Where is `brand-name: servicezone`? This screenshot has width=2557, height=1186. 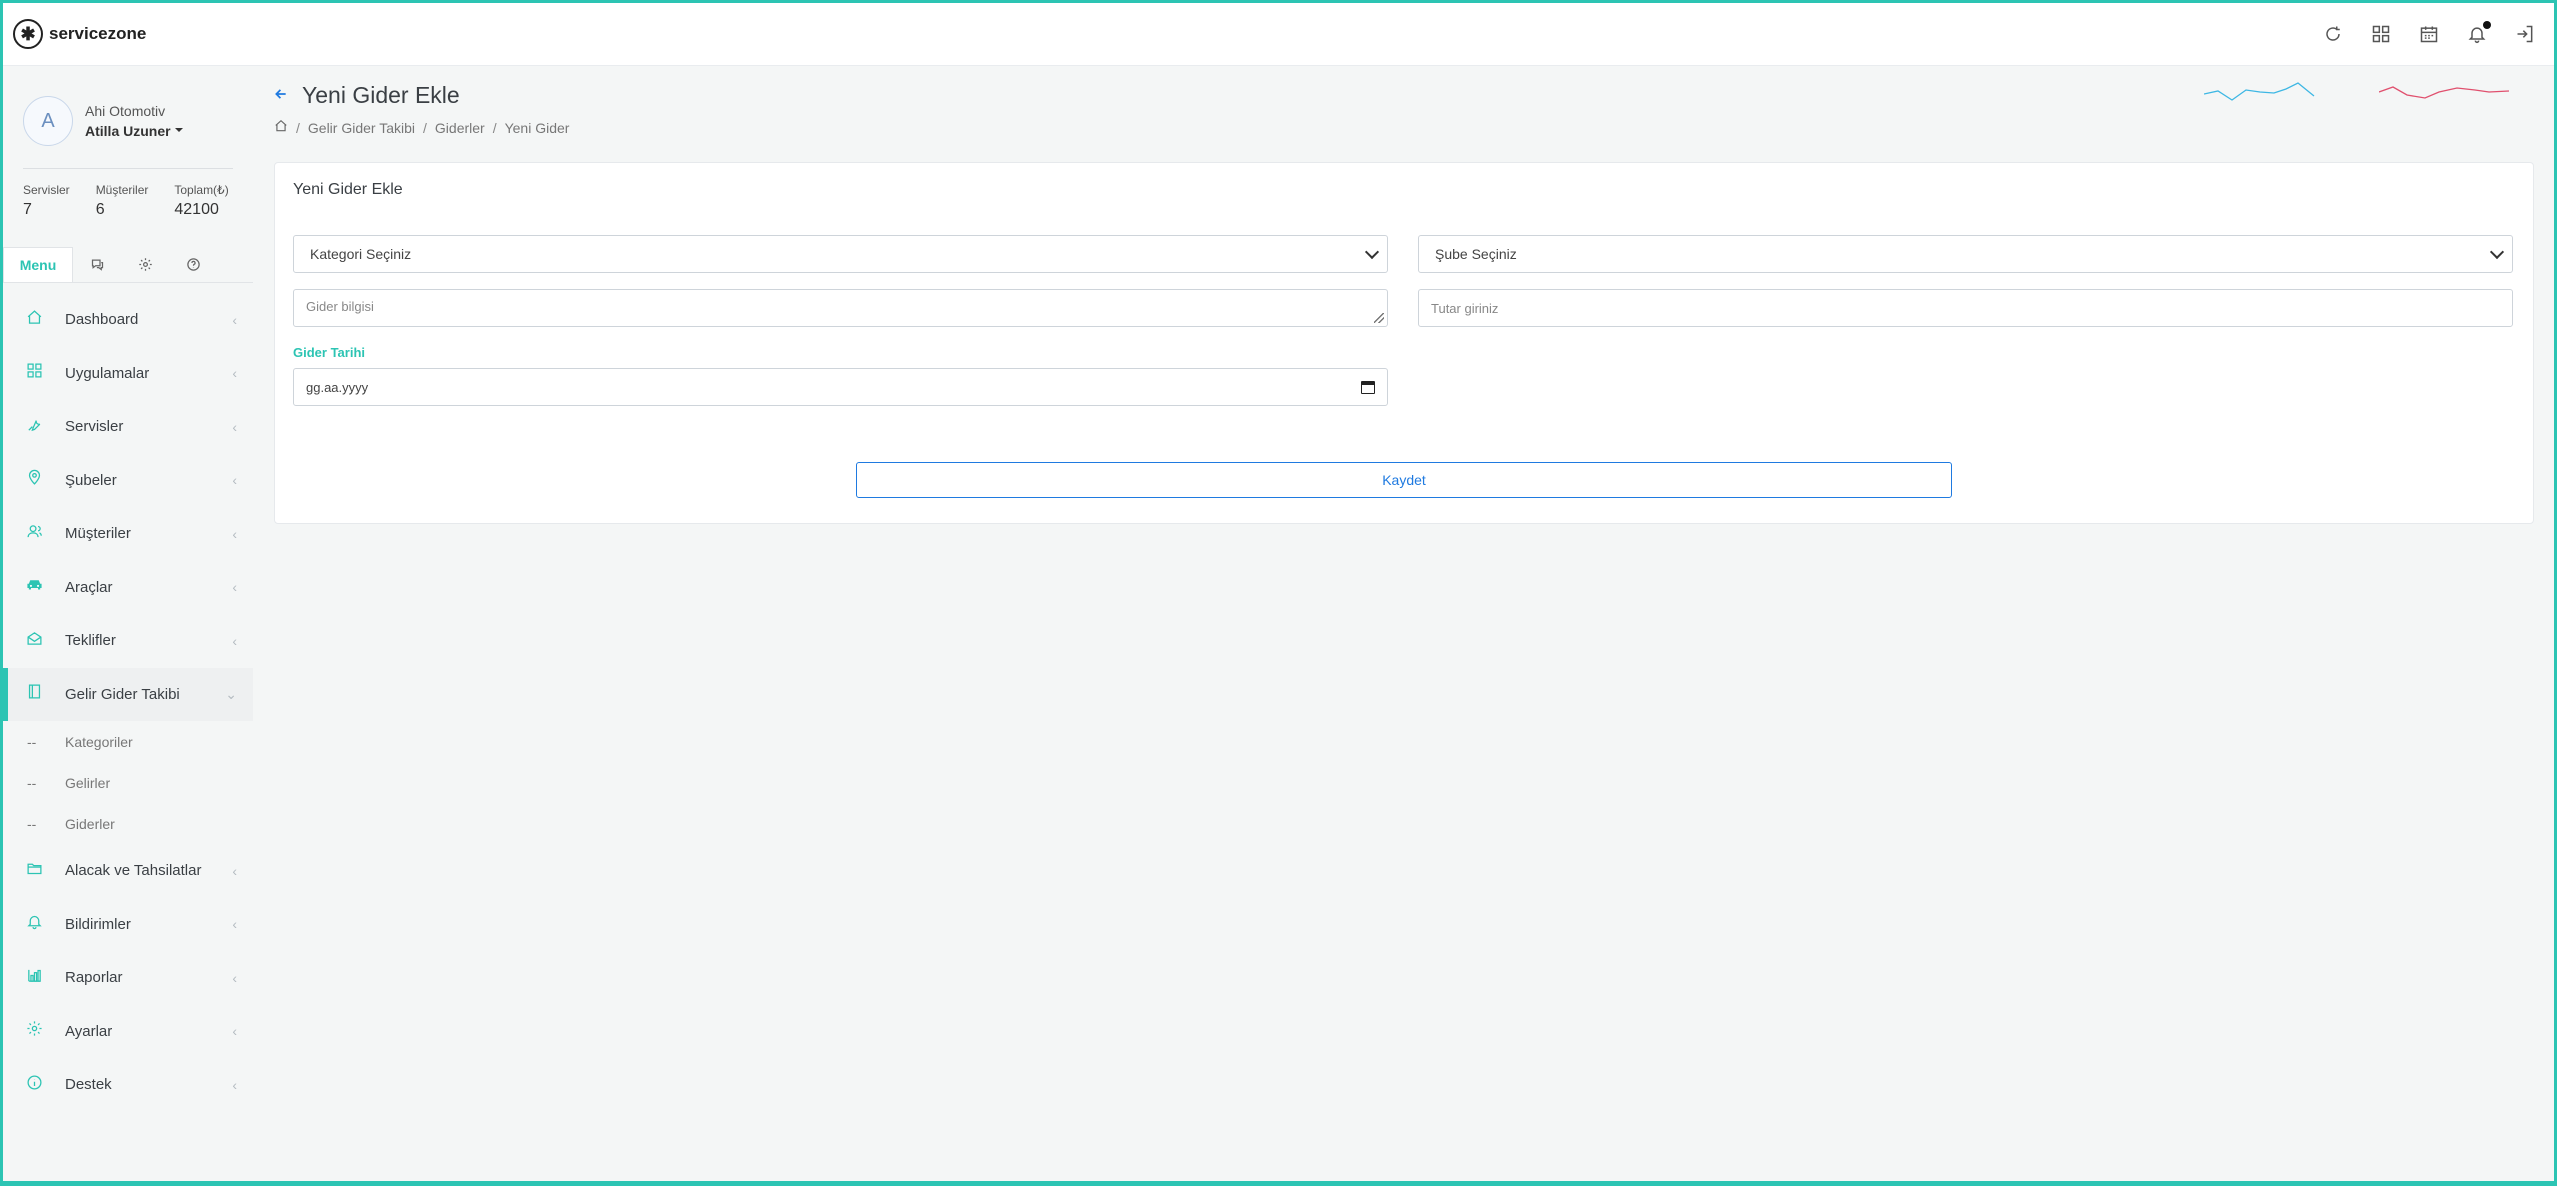
brand-name: servicezone is located at coordinates (98, 33).